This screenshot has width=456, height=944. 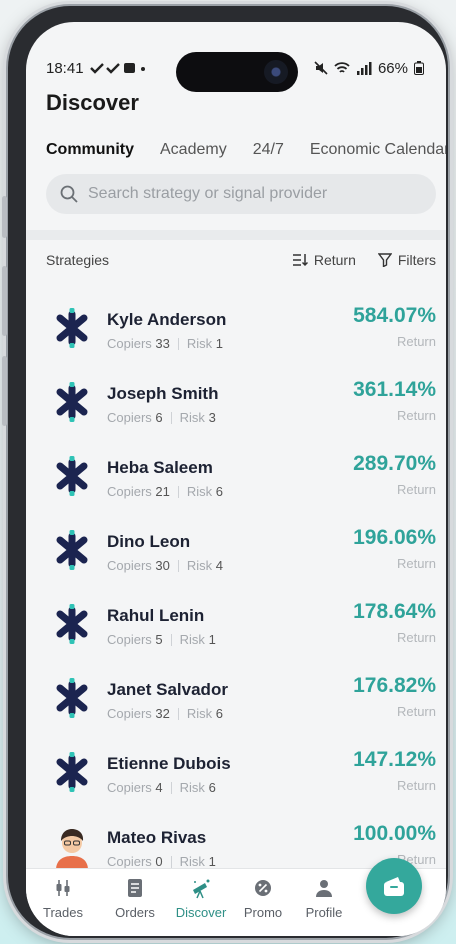 I want to click on battery-icon, so click(x=419, y=68).